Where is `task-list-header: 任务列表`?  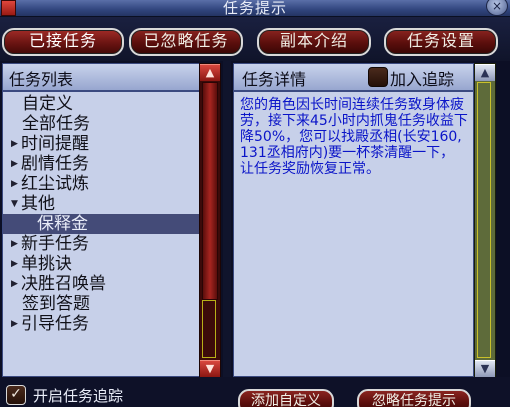 task-list-header: 任务列表 is located at coordinates (101, 77).